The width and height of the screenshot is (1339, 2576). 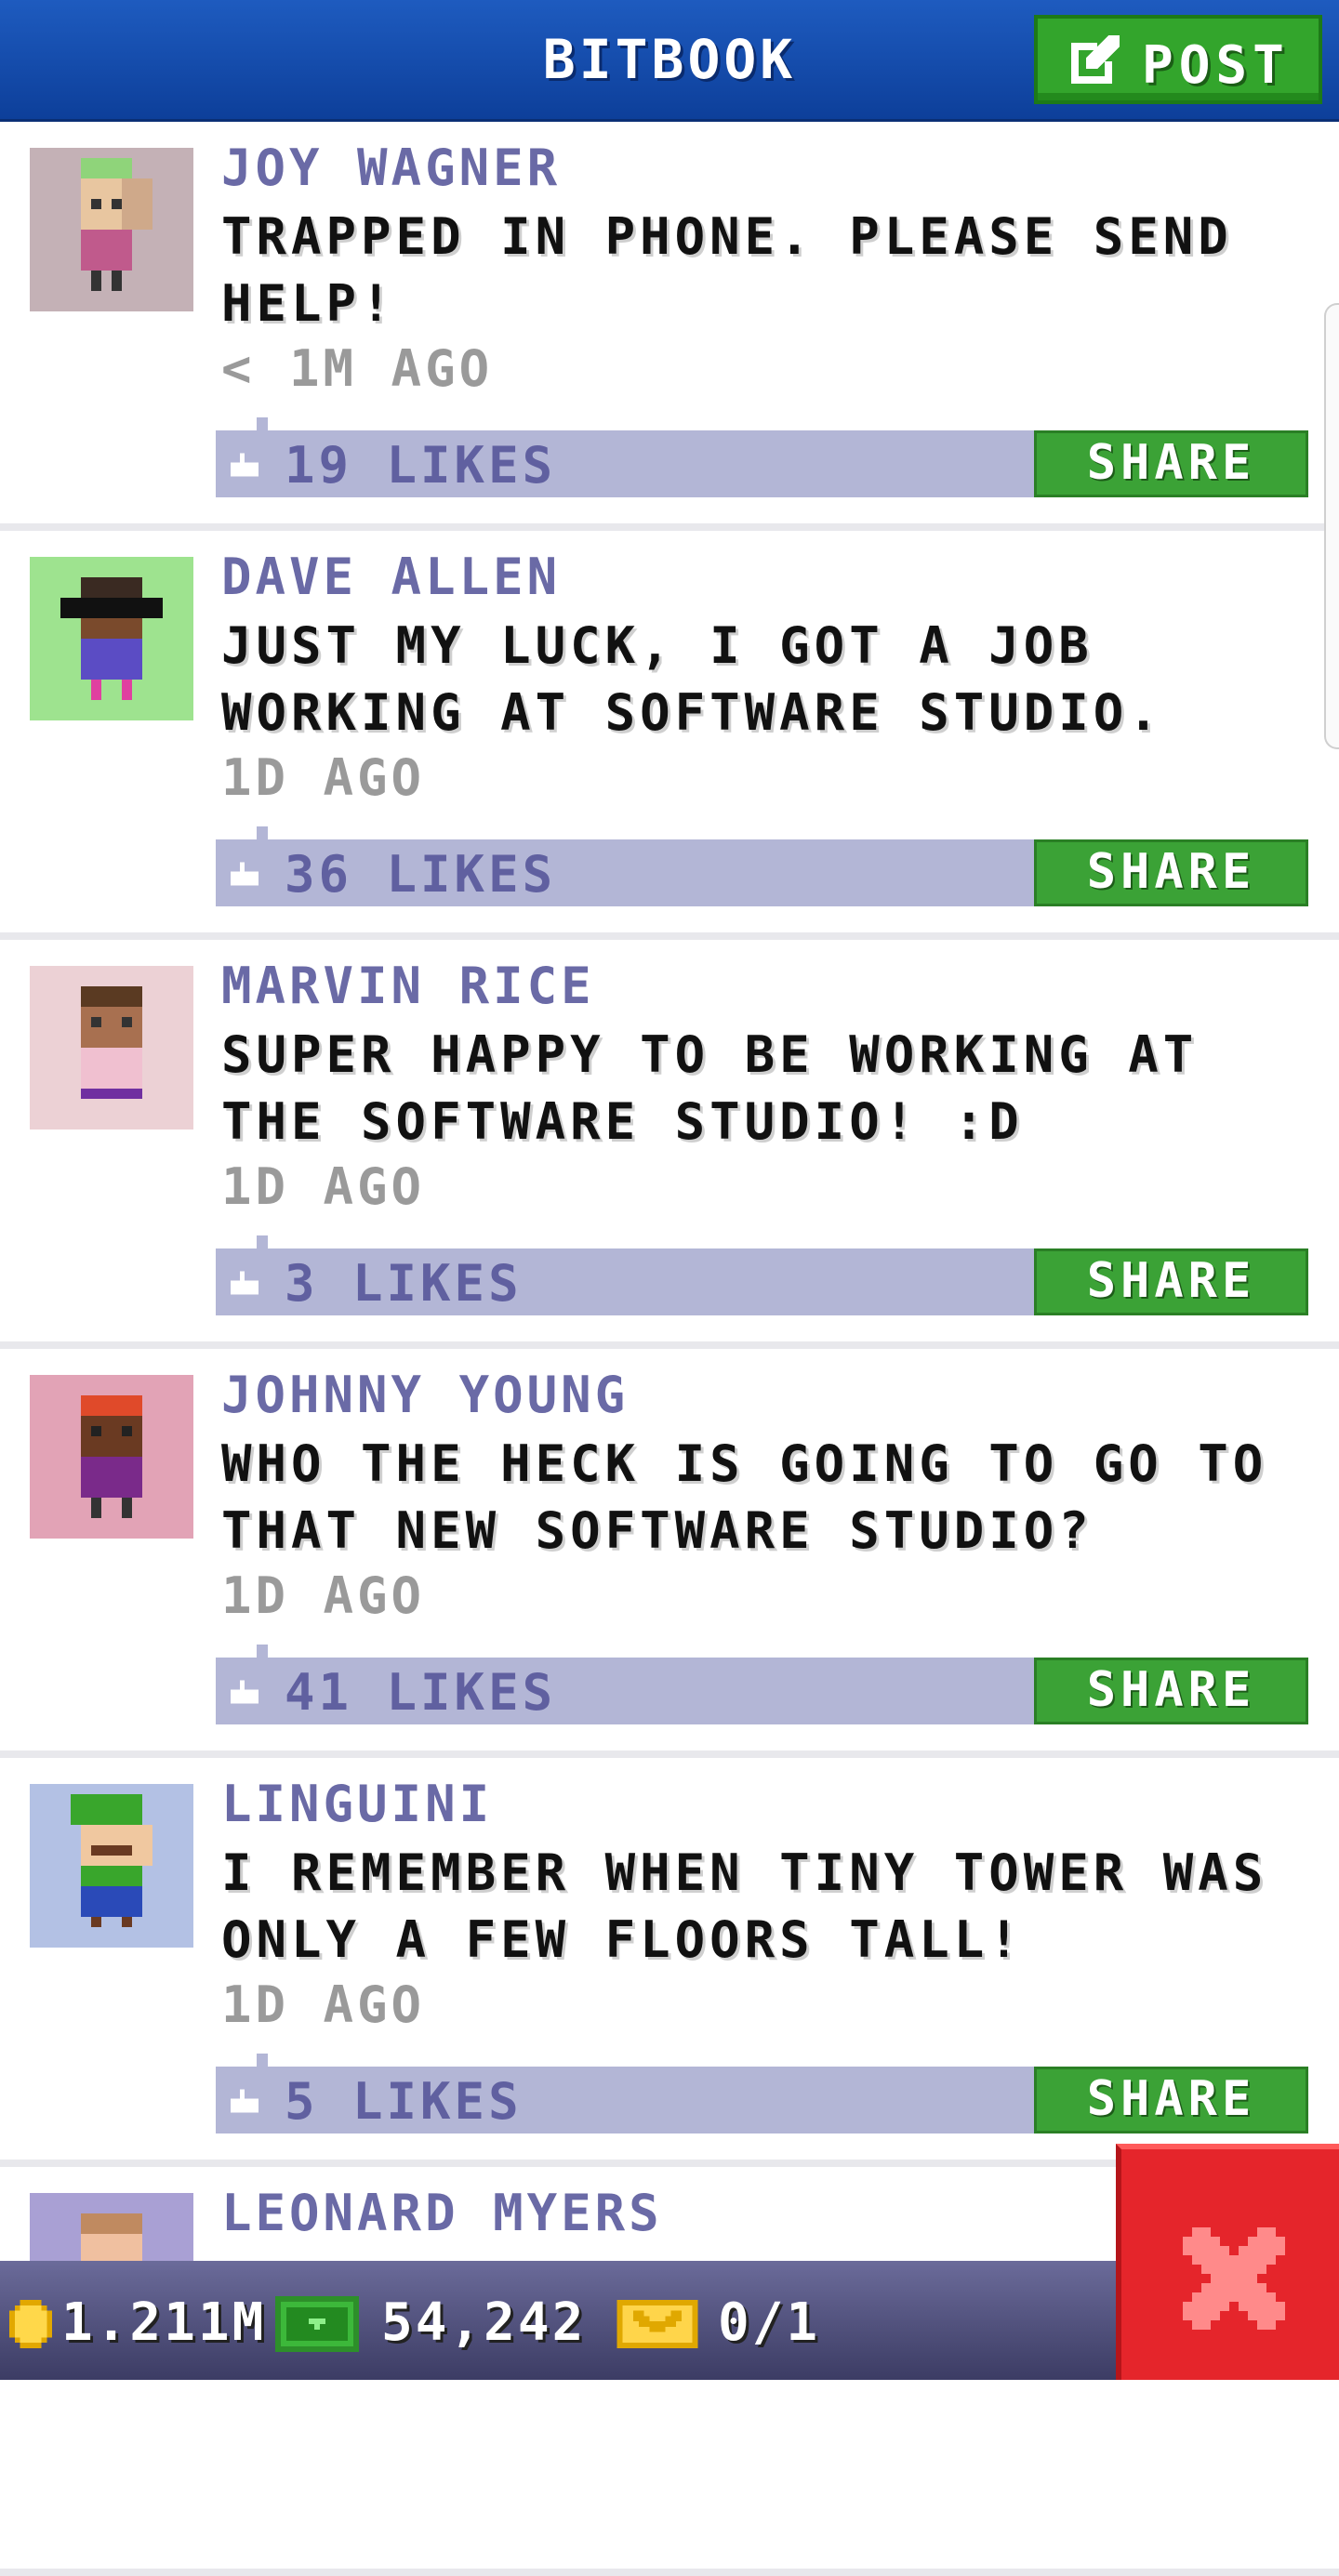 What do you see at coordinates (1331, 526) in the screenshot?
I see `scrollbar` at bounding box center [1331, 526].